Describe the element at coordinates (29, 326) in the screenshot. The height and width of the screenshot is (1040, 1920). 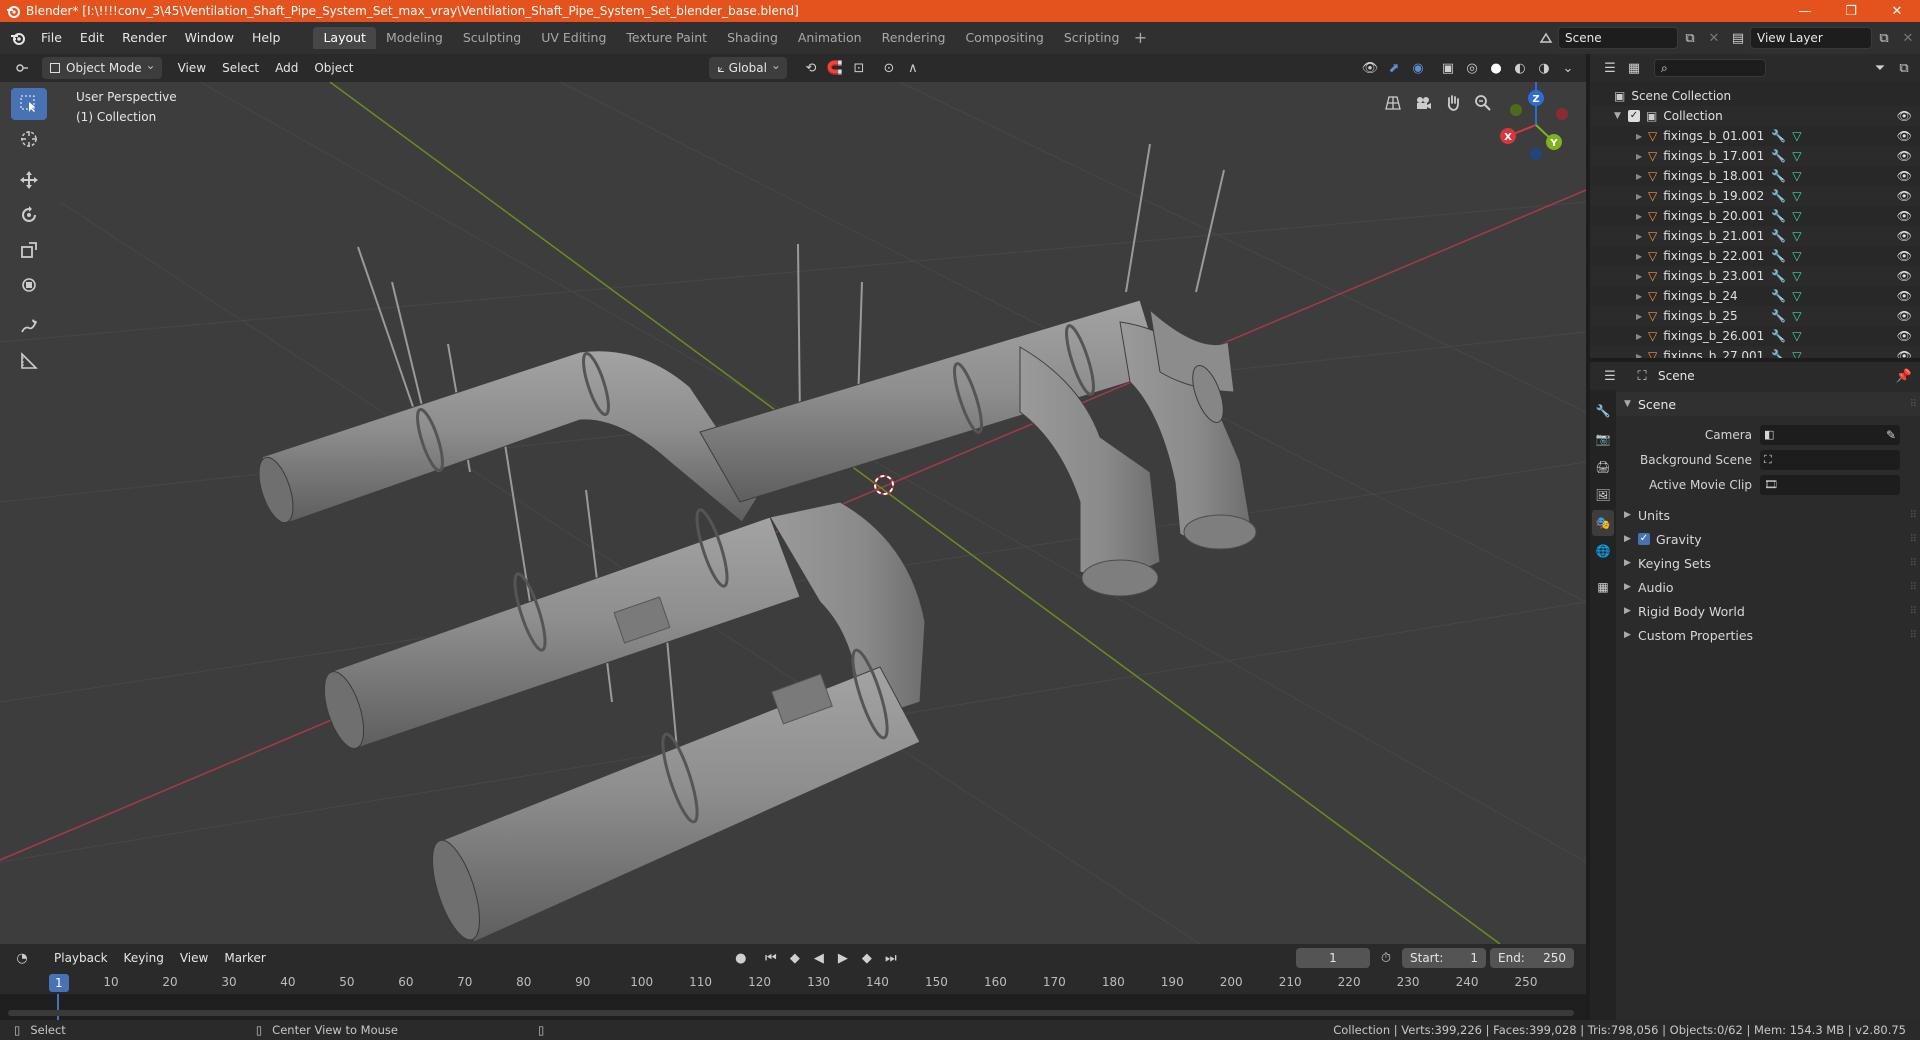
I see `annotate-tool-icon` at that location.